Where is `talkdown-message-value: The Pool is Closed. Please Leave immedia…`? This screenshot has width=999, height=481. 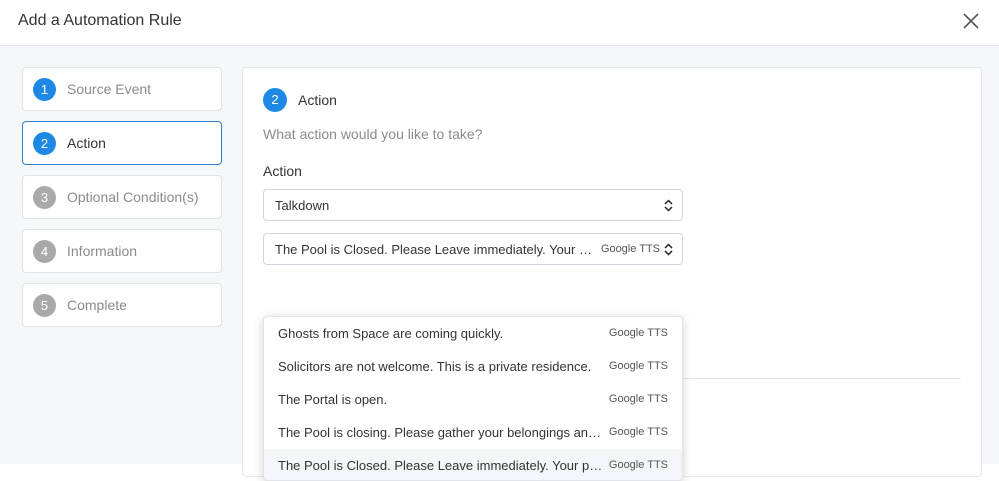
talkdown-message-value: The Pool is Closed. Please Leave immedia… is located at coordinates (436, 249).